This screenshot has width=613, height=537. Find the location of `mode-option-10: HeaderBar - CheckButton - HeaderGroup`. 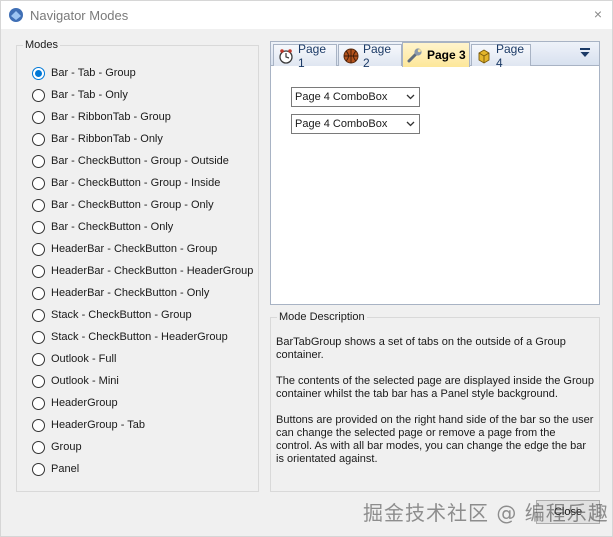

mode-option-10: HeaderBar - CheckButton - HeaderGroup is located at coordinates (142, 271).